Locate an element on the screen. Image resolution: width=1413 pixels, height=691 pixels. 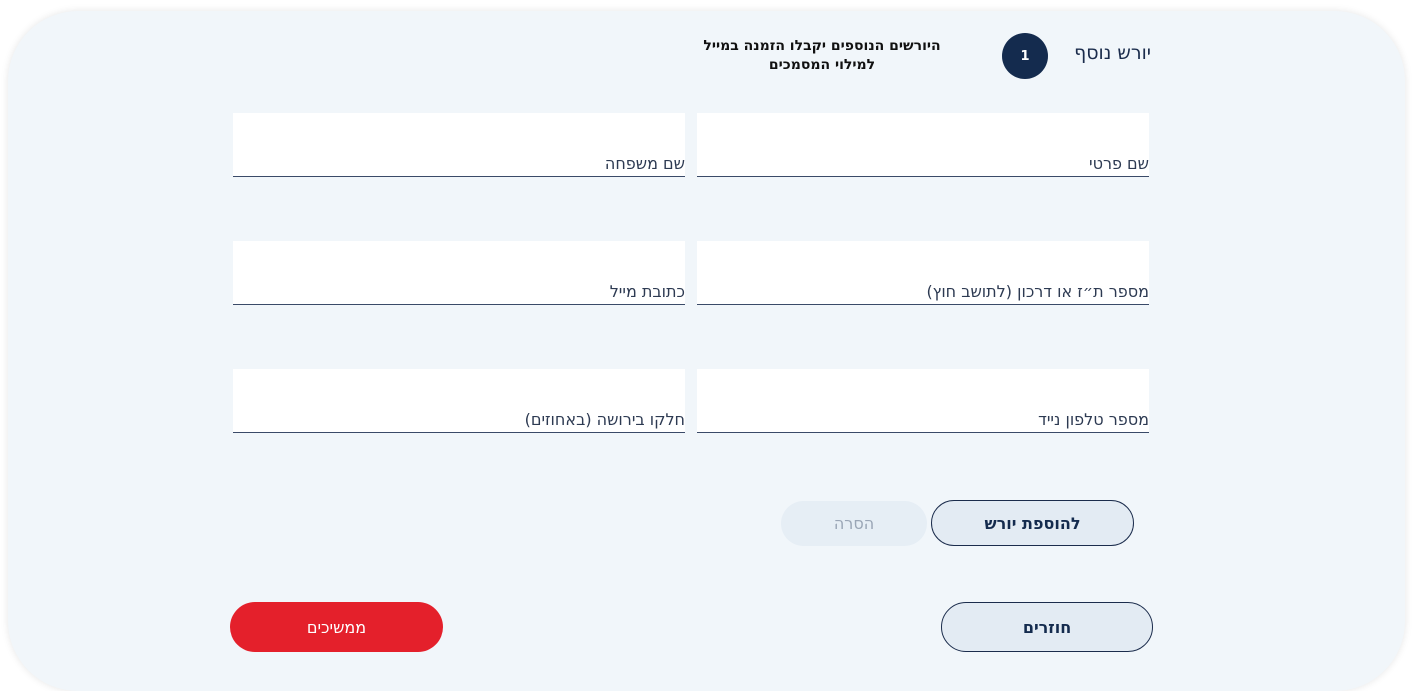
first-name-field: שם פרטי is located at coordinates (925, 145).